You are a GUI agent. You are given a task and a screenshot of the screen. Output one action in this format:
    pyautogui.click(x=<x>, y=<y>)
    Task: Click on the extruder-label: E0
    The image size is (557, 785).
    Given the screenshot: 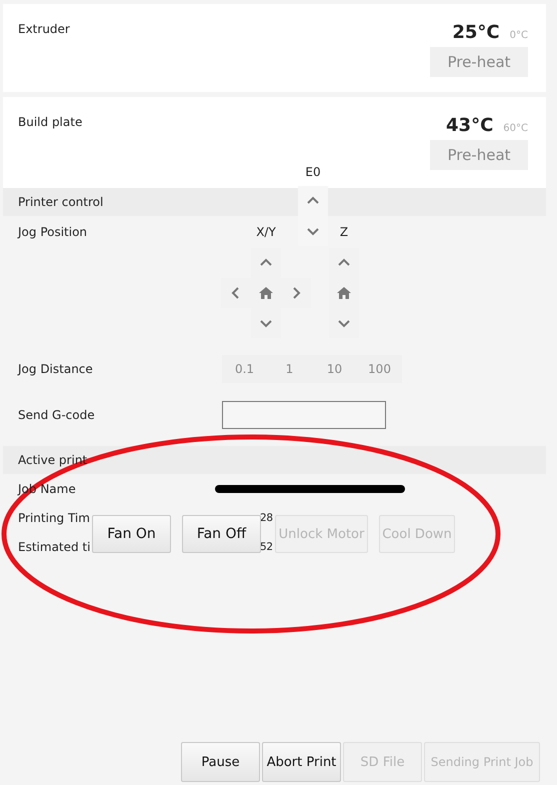 What is the action you would take?
    pyautogui.click(x=313, y=172)
    